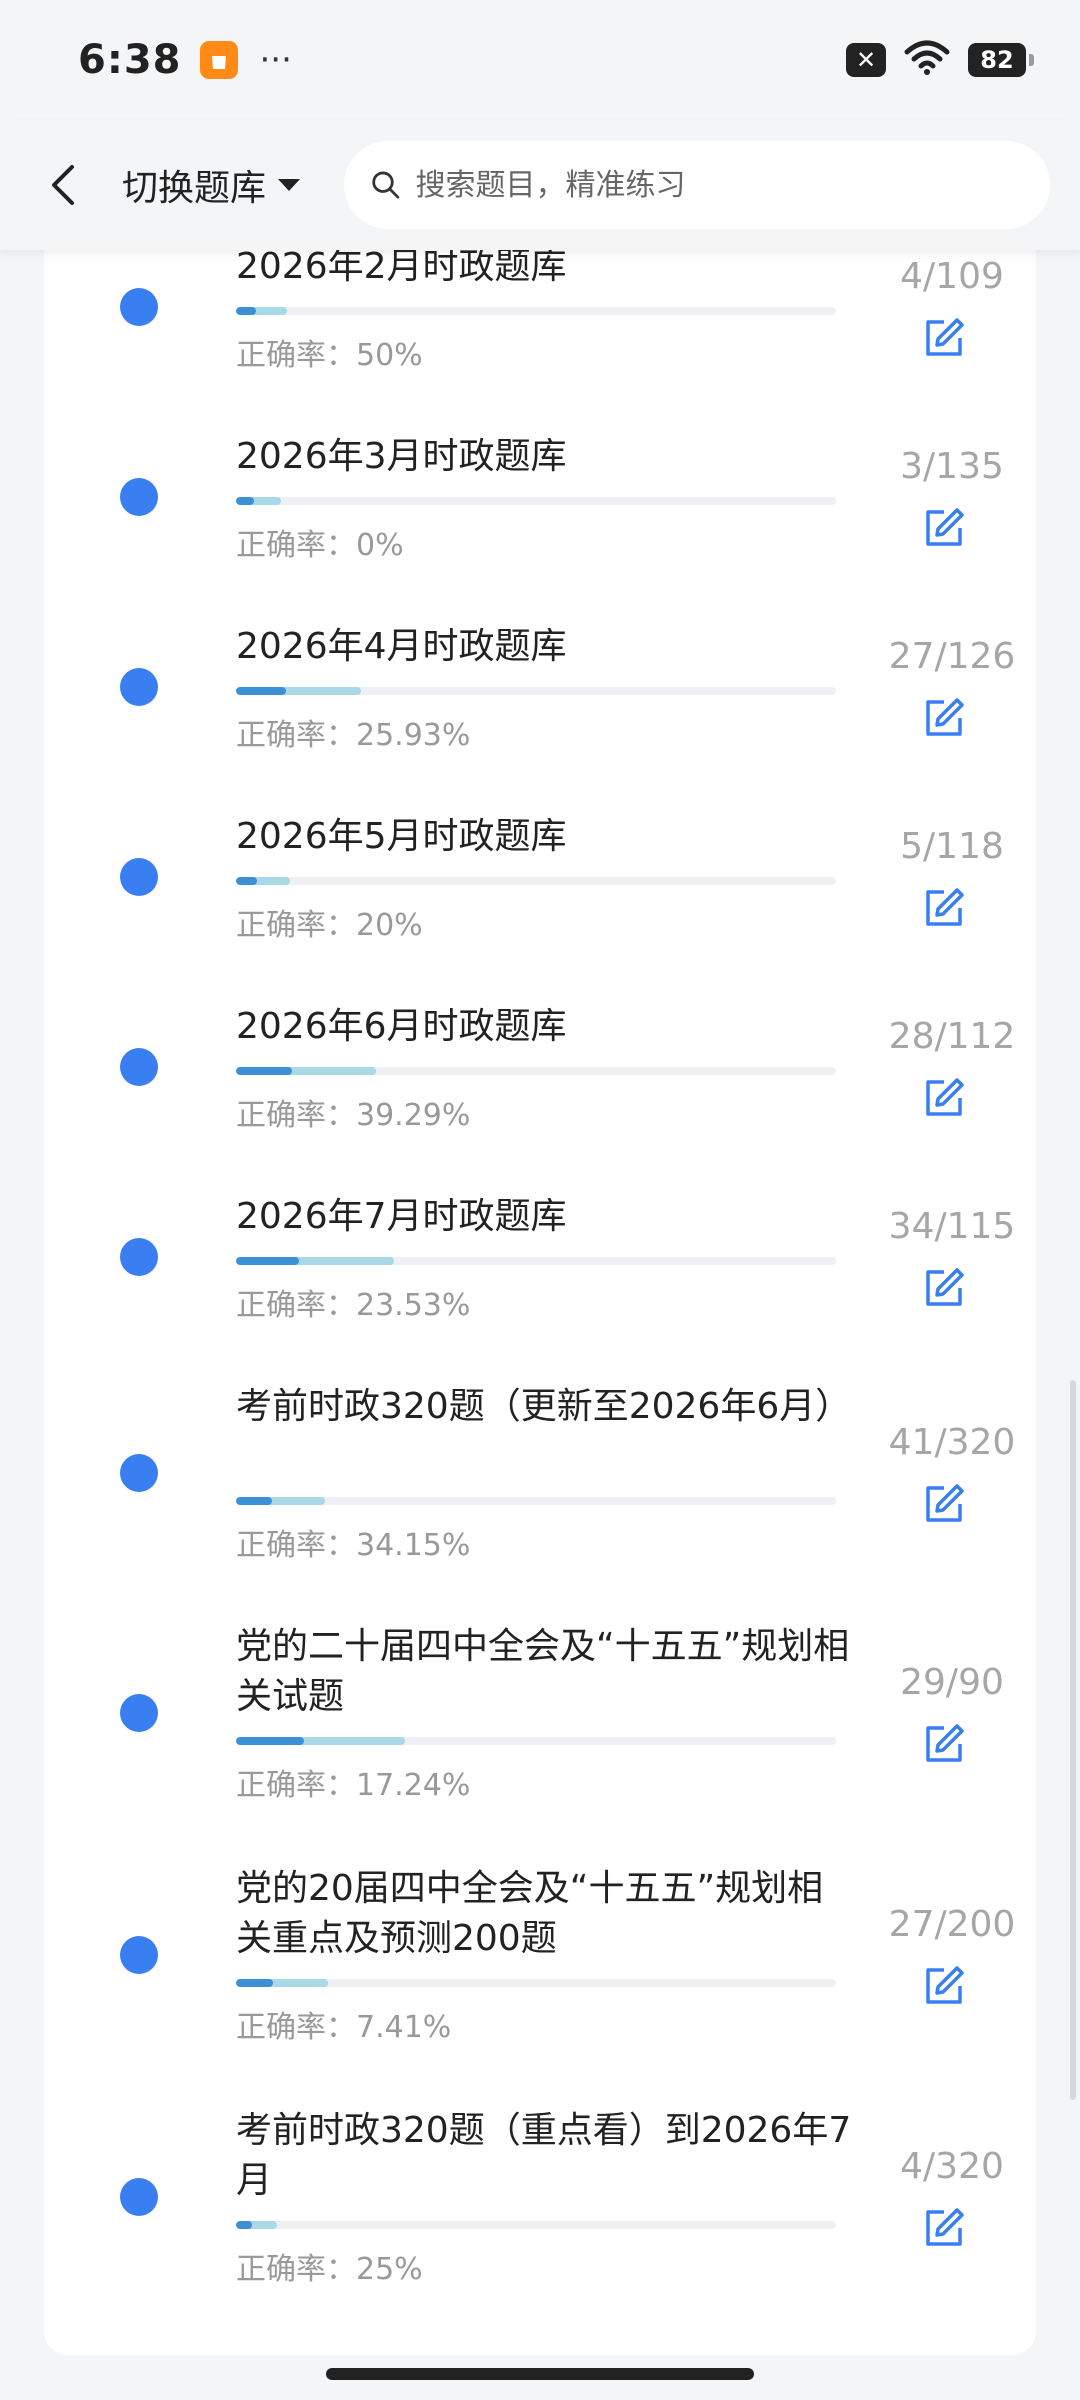 The height and width of the screenshot is (2400, 1080). What do you see at coordinates (353, 735) in the screenshot?
I see `accuracy-rate: 正确率：25.93%` at bounding box center [353, 735].